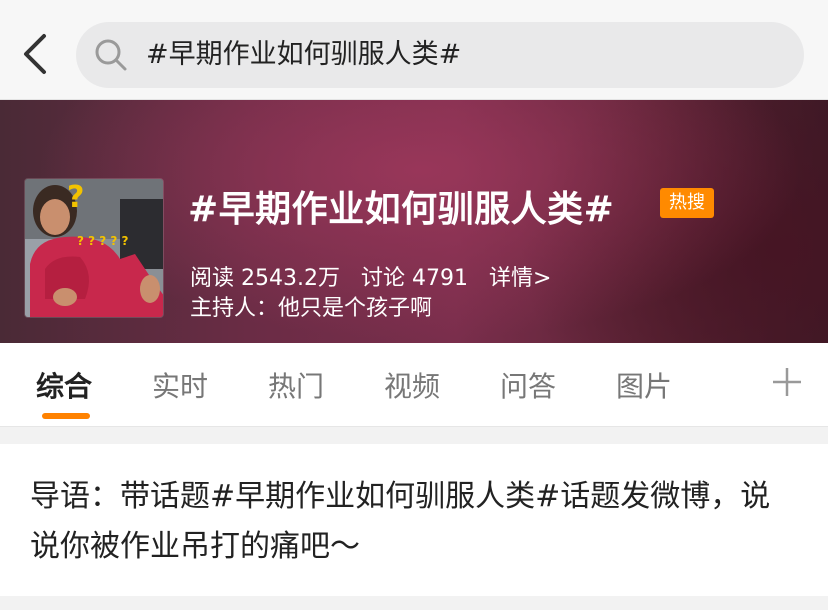  I want to click on search-input: #早期作业如何驯服人类#, so click(440, 55).